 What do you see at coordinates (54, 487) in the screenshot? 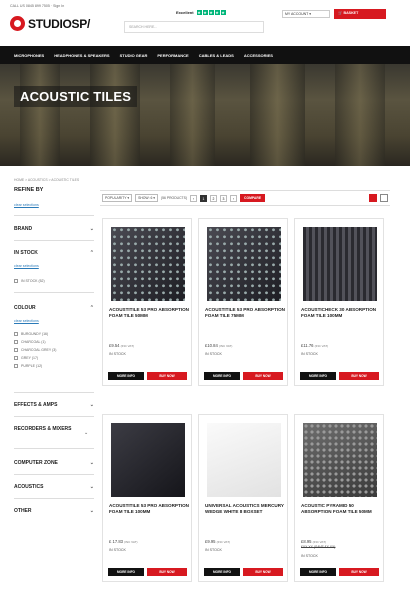
I see `category-acoustics: ACOUSTICS ⌄` at bounding box center [54, 487].